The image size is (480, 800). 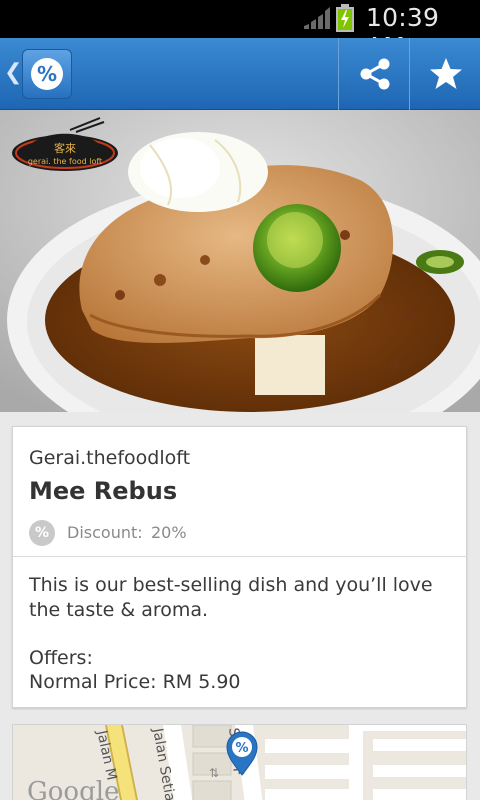 What do you see at coordinates (240, 74) in the screenshot?
I see `action-bar: ❮ %` at bounding box center [240, 74].